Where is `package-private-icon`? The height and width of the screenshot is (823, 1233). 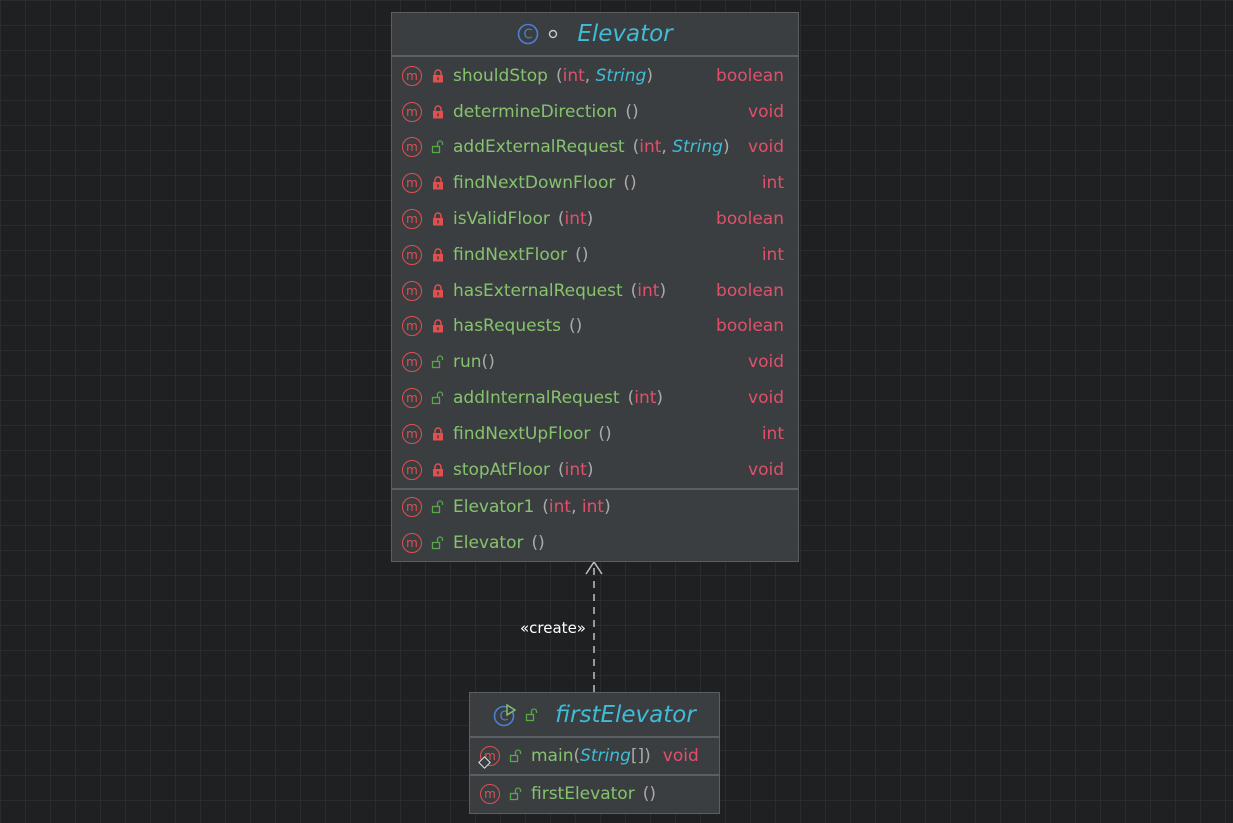 package-private-icon is located at coordinates (553, 34).